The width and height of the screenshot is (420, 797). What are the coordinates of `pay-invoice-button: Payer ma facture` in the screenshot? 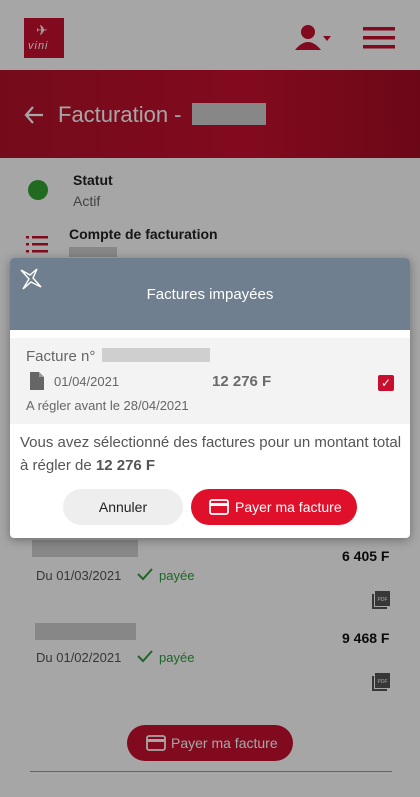 It's located at (274, 507).